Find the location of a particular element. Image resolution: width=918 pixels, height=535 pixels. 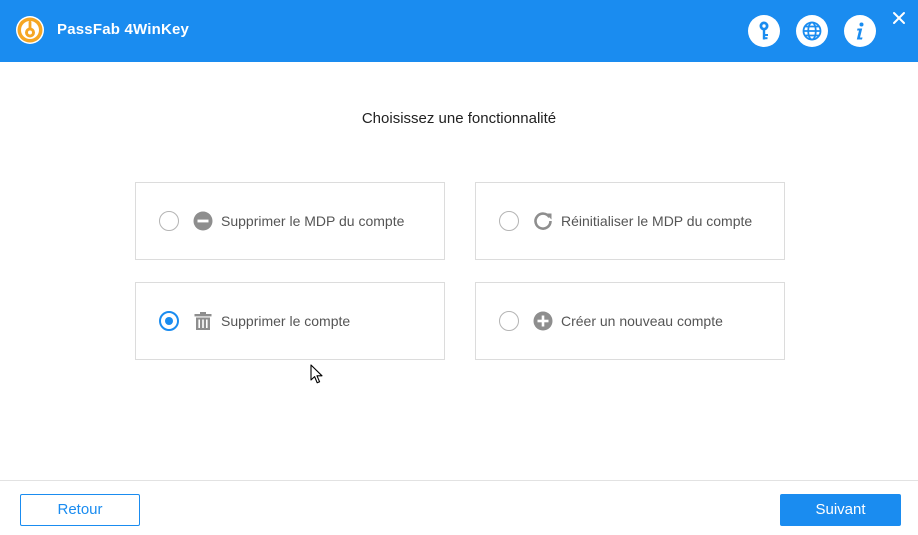

option-label: Créer un nouveau compte is located at coordinates (642, 321).